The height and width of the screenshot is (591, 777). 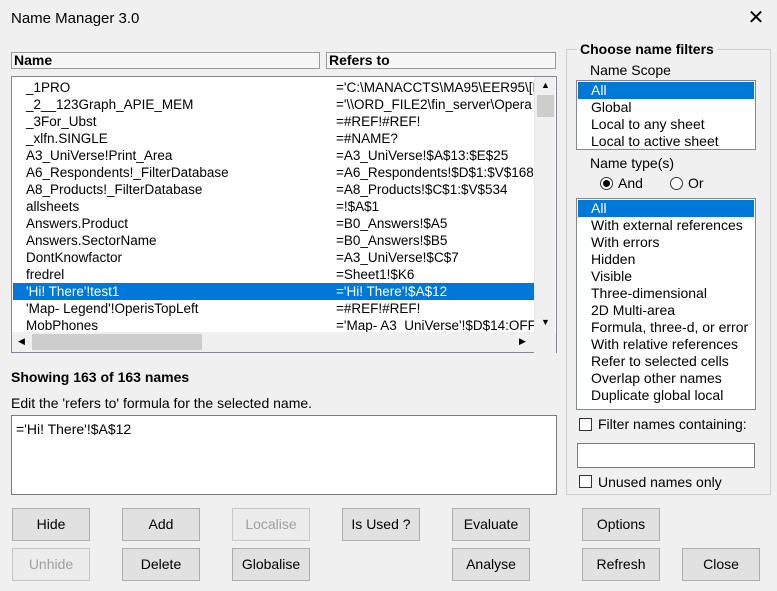 What do you see at coordinates (544, 205) in the screenshot?
I see `list-vertical-scrollbar: ▲ ▼` at bounding box center [544, 205].